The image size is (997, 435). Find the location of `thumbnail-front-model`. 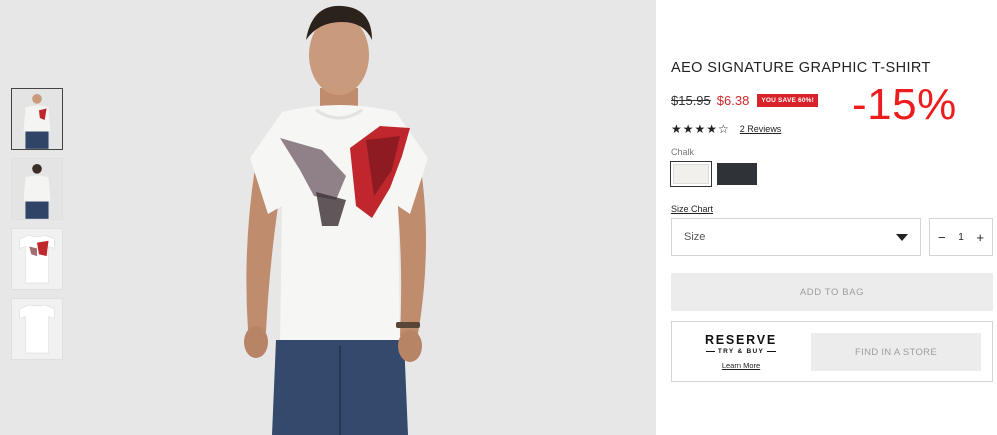

thumbnail-front-model is located at coordinates (37, 119).